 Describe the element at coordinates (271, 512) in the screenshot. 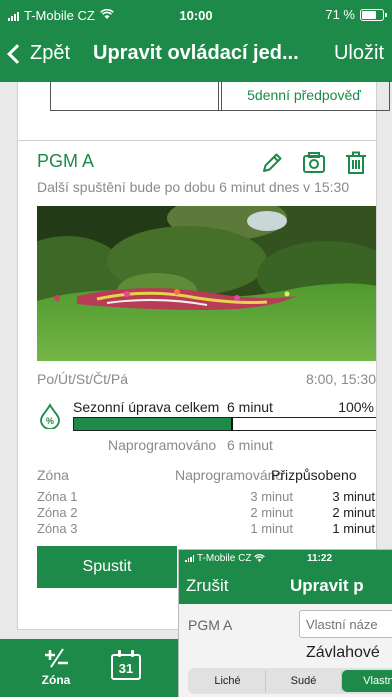

I see `zone-programmed: 2 minut` at that location.